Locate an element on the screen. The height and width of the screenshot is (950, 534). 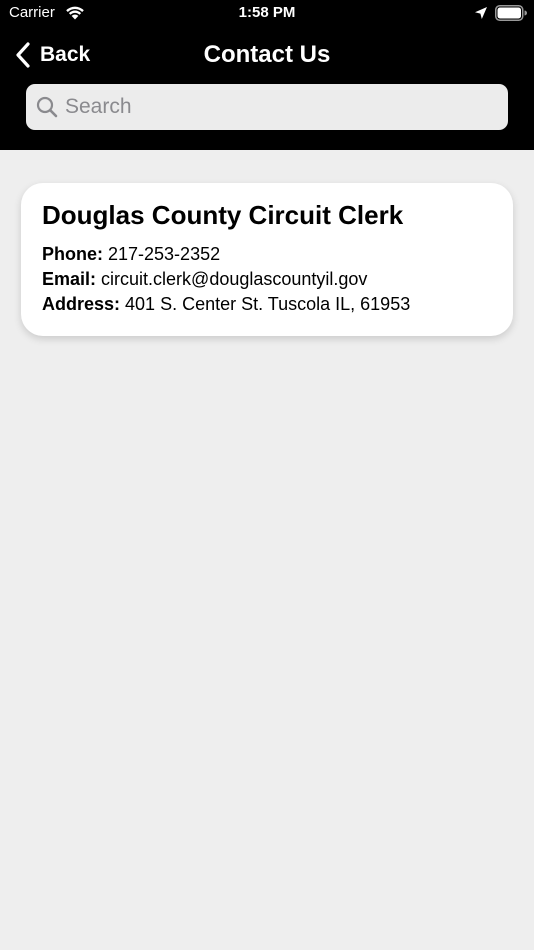
contact-name: Douglas County Circuit Clerk is located at coordinates (223, 215).